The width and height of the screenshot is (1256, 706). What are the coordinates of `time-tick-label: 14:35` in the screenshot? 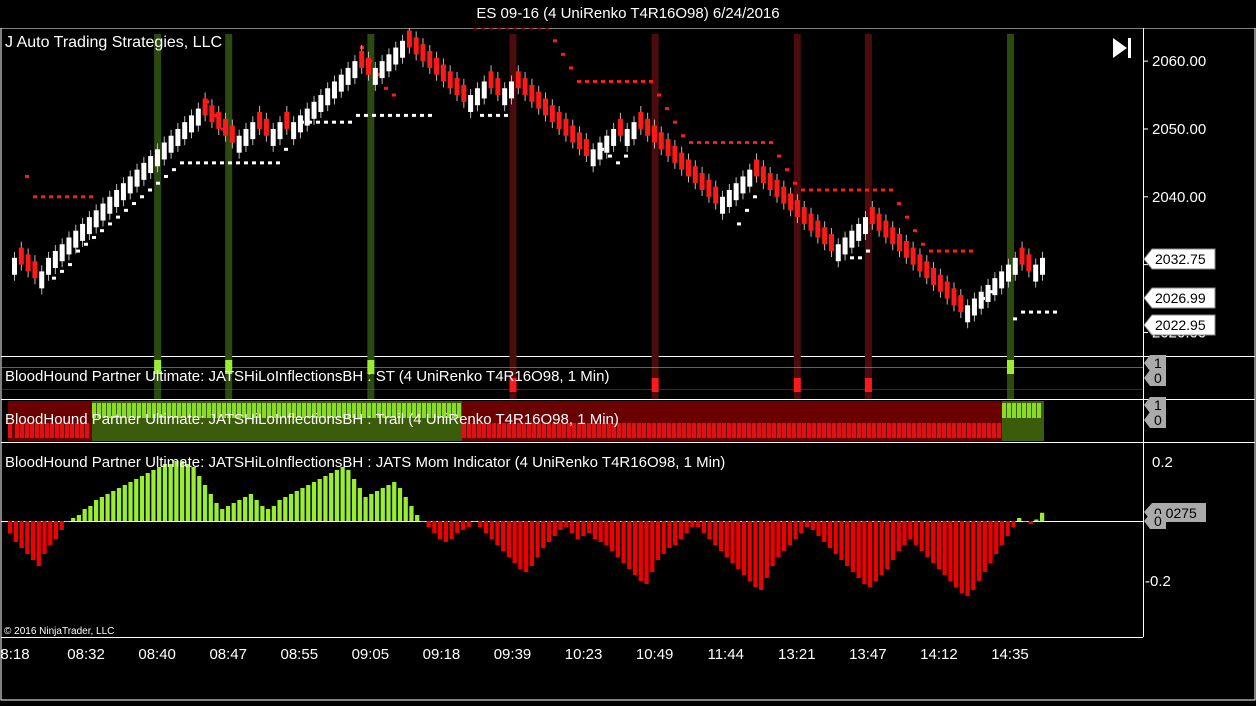 It's located at (1010, 654).